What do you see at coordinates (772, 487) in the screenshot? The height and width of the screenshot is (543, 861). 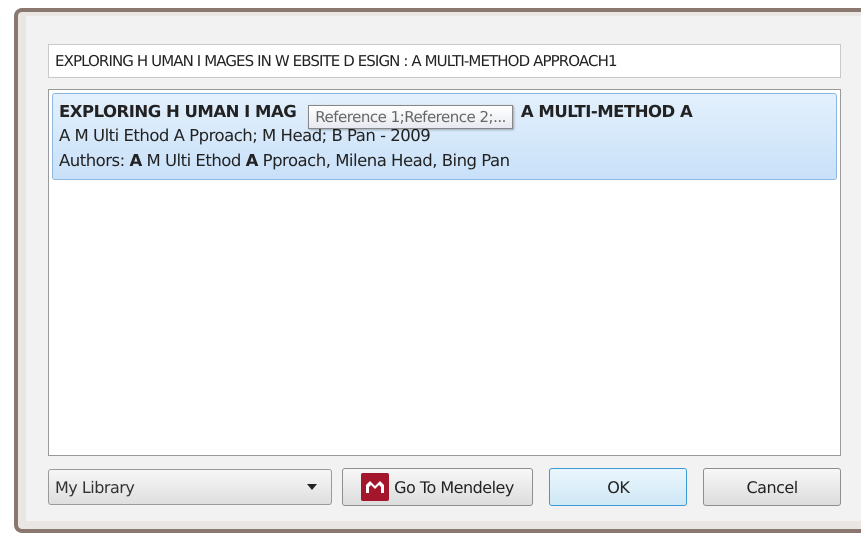 I see `dialog-button: Cancel` at bounding box center [772, 487].